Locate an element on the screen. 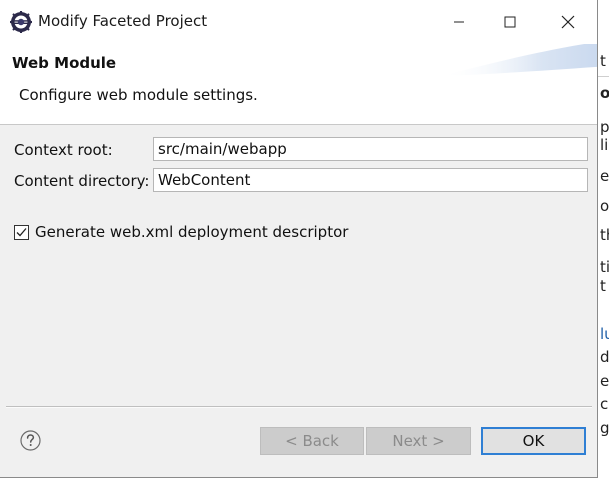 The height and width of the screenshot is (480, 609). minimize-icon is located at coordinates (459, 22).